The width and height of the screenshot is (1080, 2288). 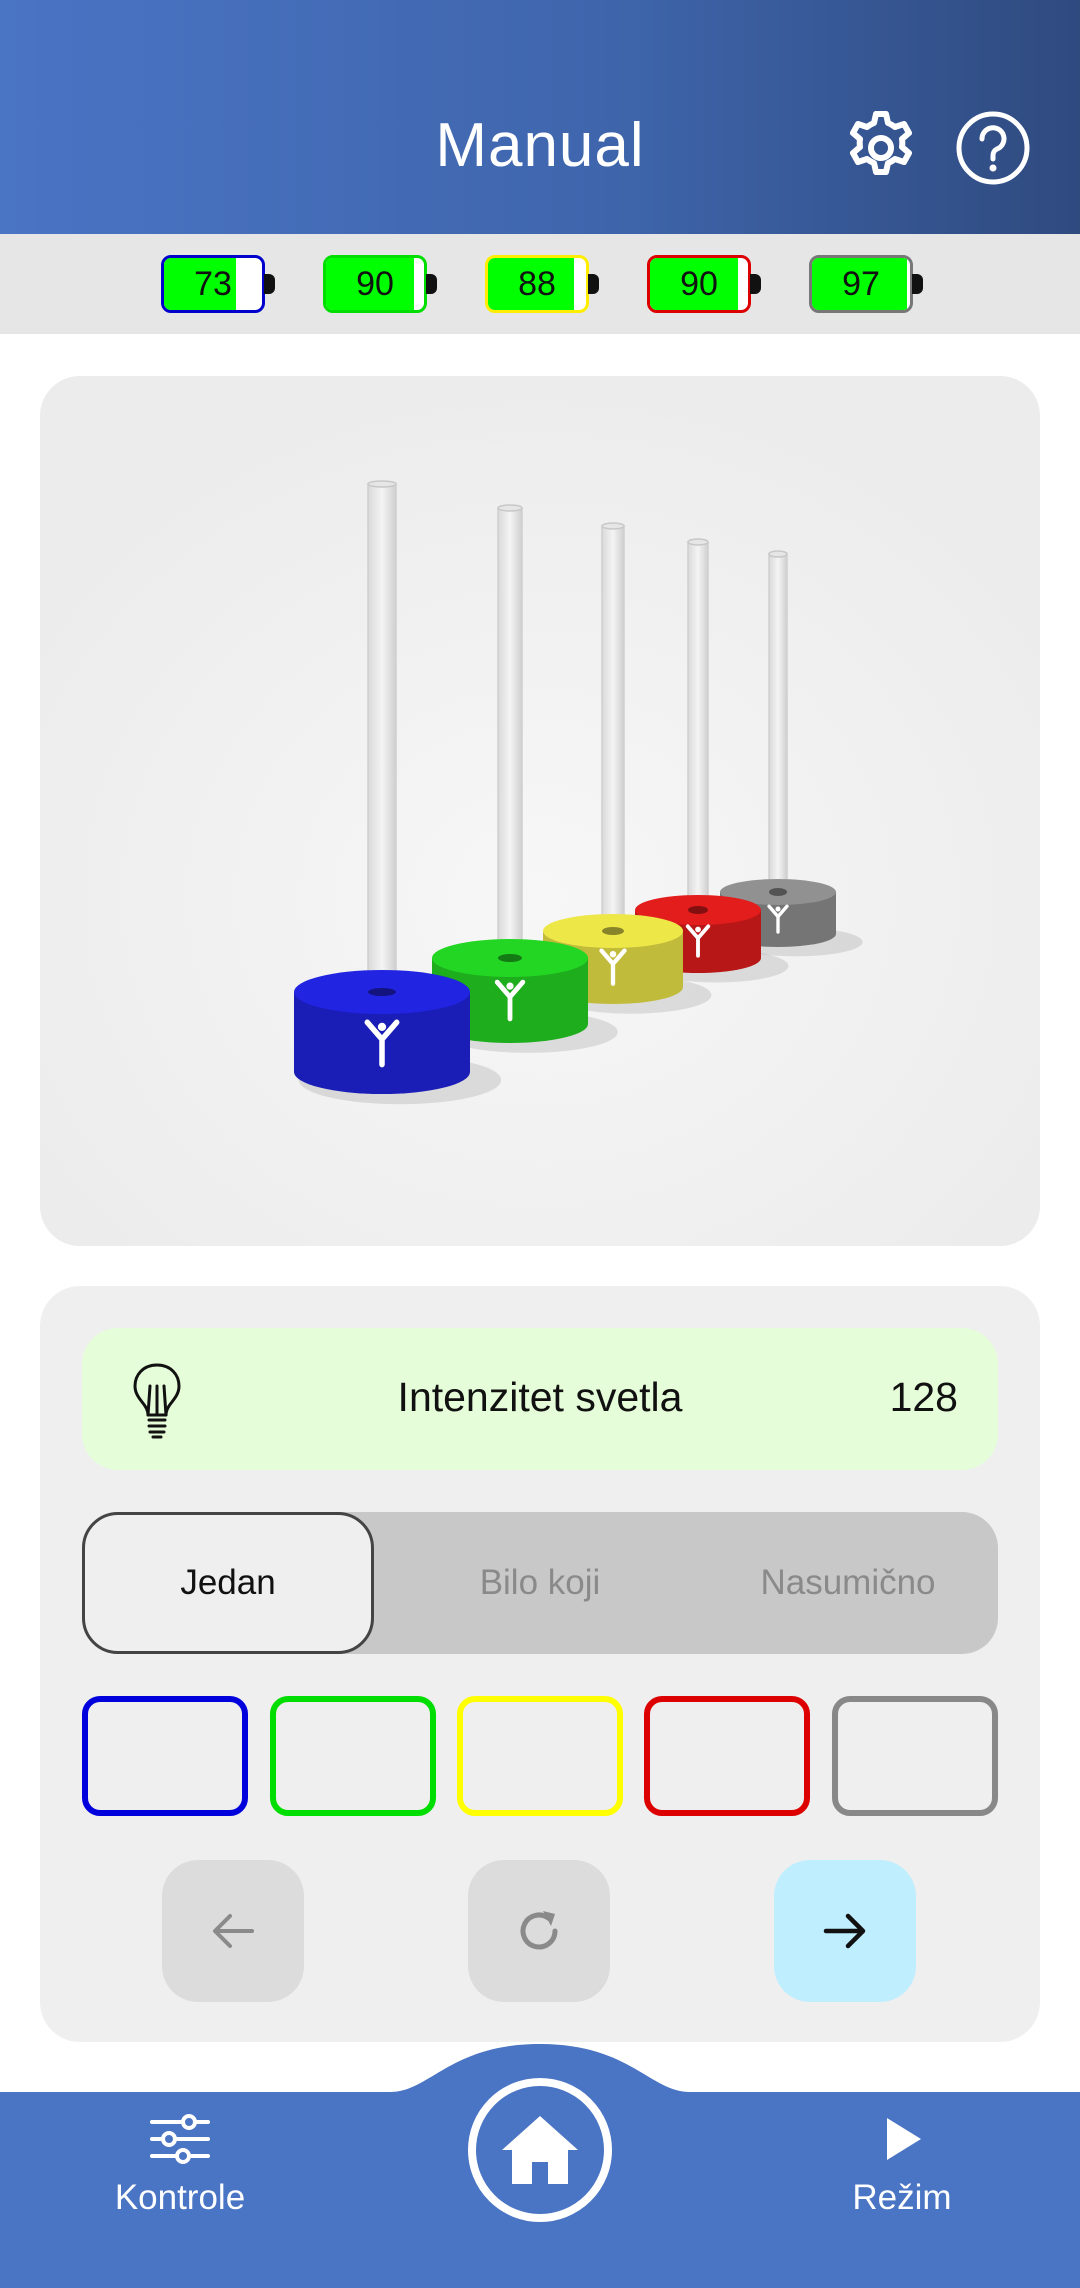 I want to click on help-button, so click(x=993, y=148).